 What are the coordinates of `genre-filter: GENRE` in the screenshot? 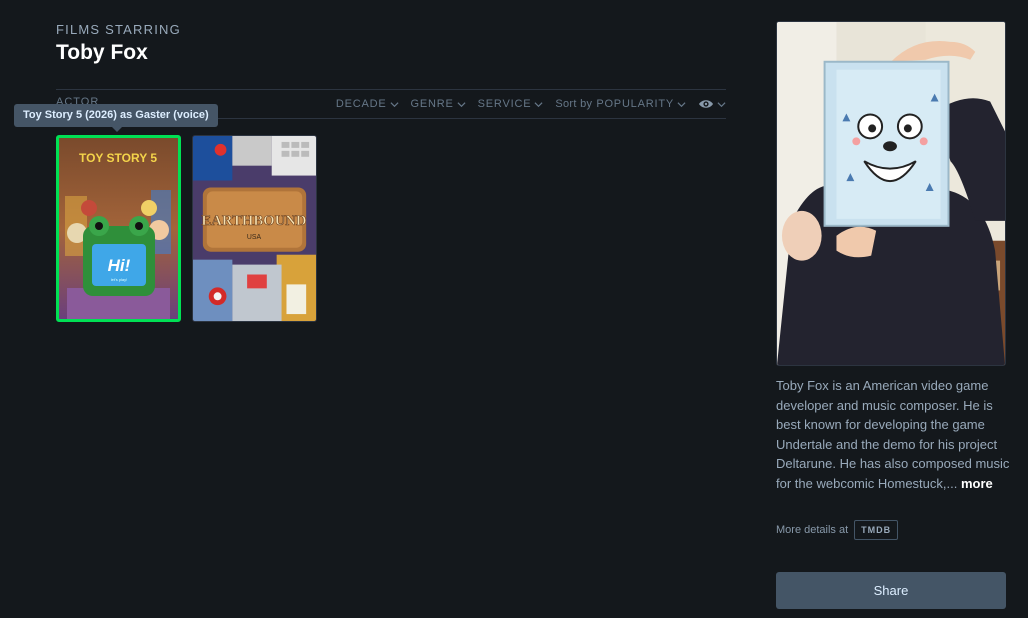 It's located at (438, 104).